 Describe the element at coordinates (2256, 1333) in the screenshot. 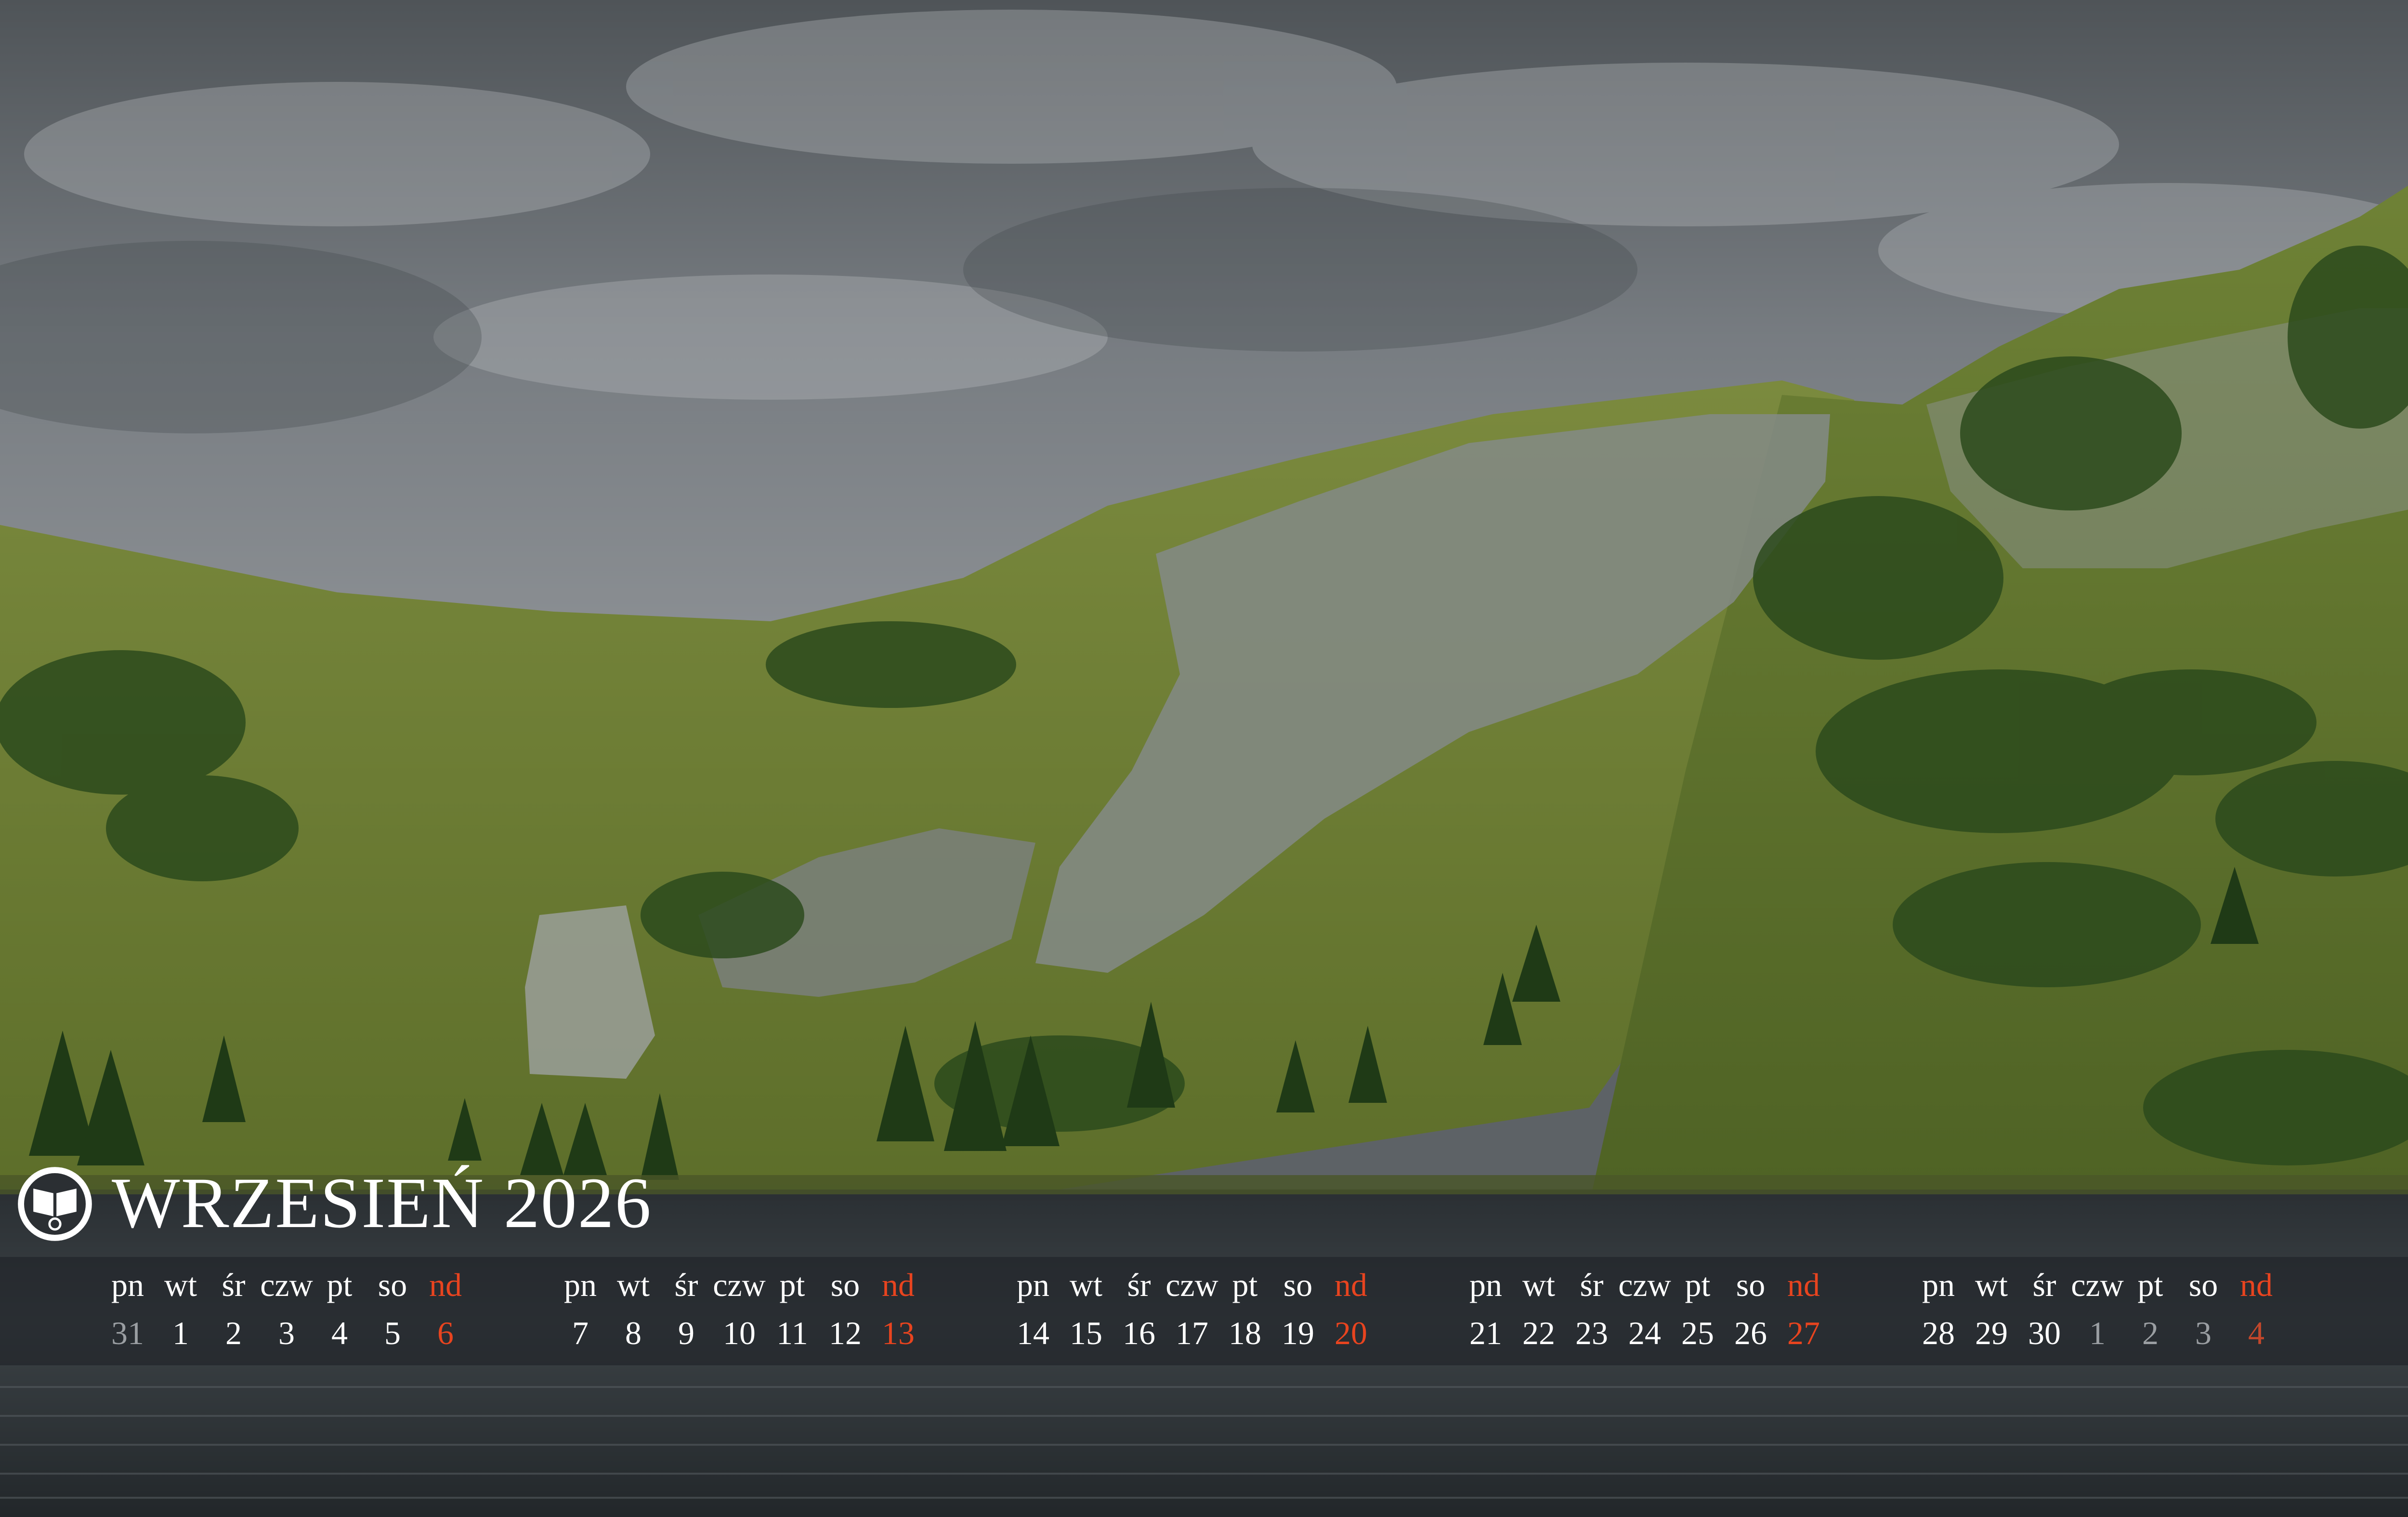

I see `day-cell-sunday: 4` at that location.